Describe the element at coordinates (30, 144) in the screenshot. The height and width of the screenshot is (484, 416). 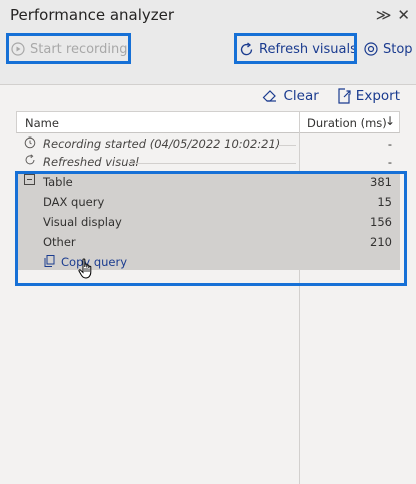
I see `stopwatch-icon` at that location.